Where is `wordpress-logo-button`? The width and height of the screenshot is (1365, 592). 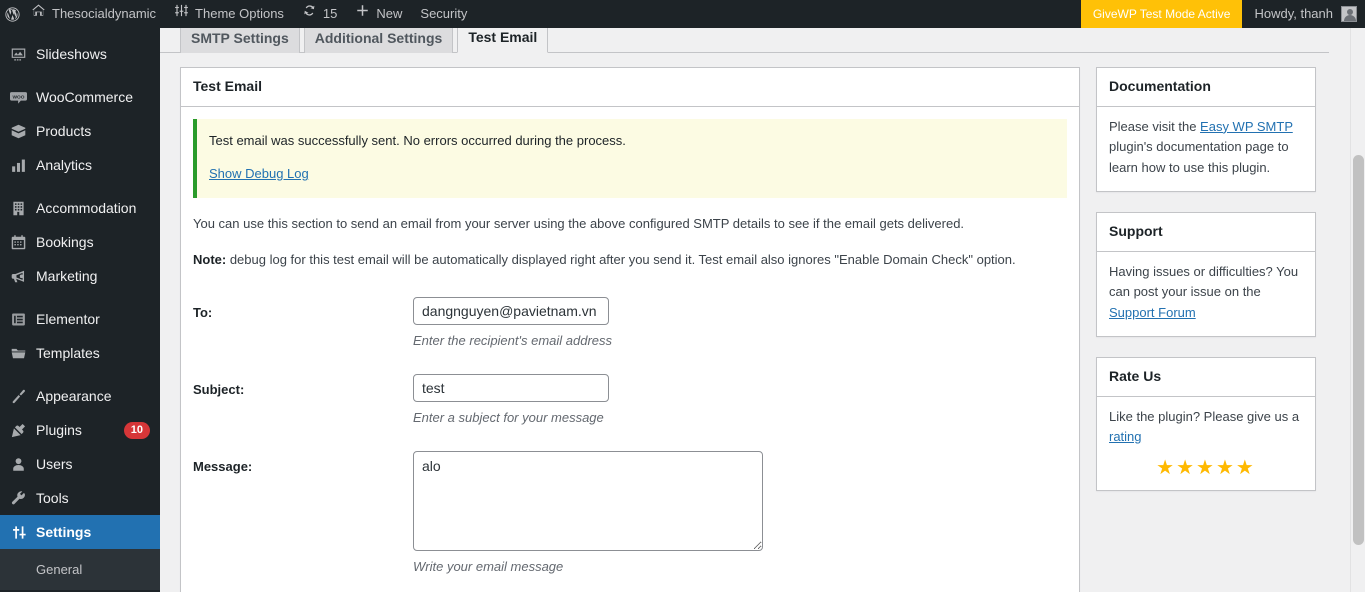
wordpress-logo-button is located at coordinates (11, 14).